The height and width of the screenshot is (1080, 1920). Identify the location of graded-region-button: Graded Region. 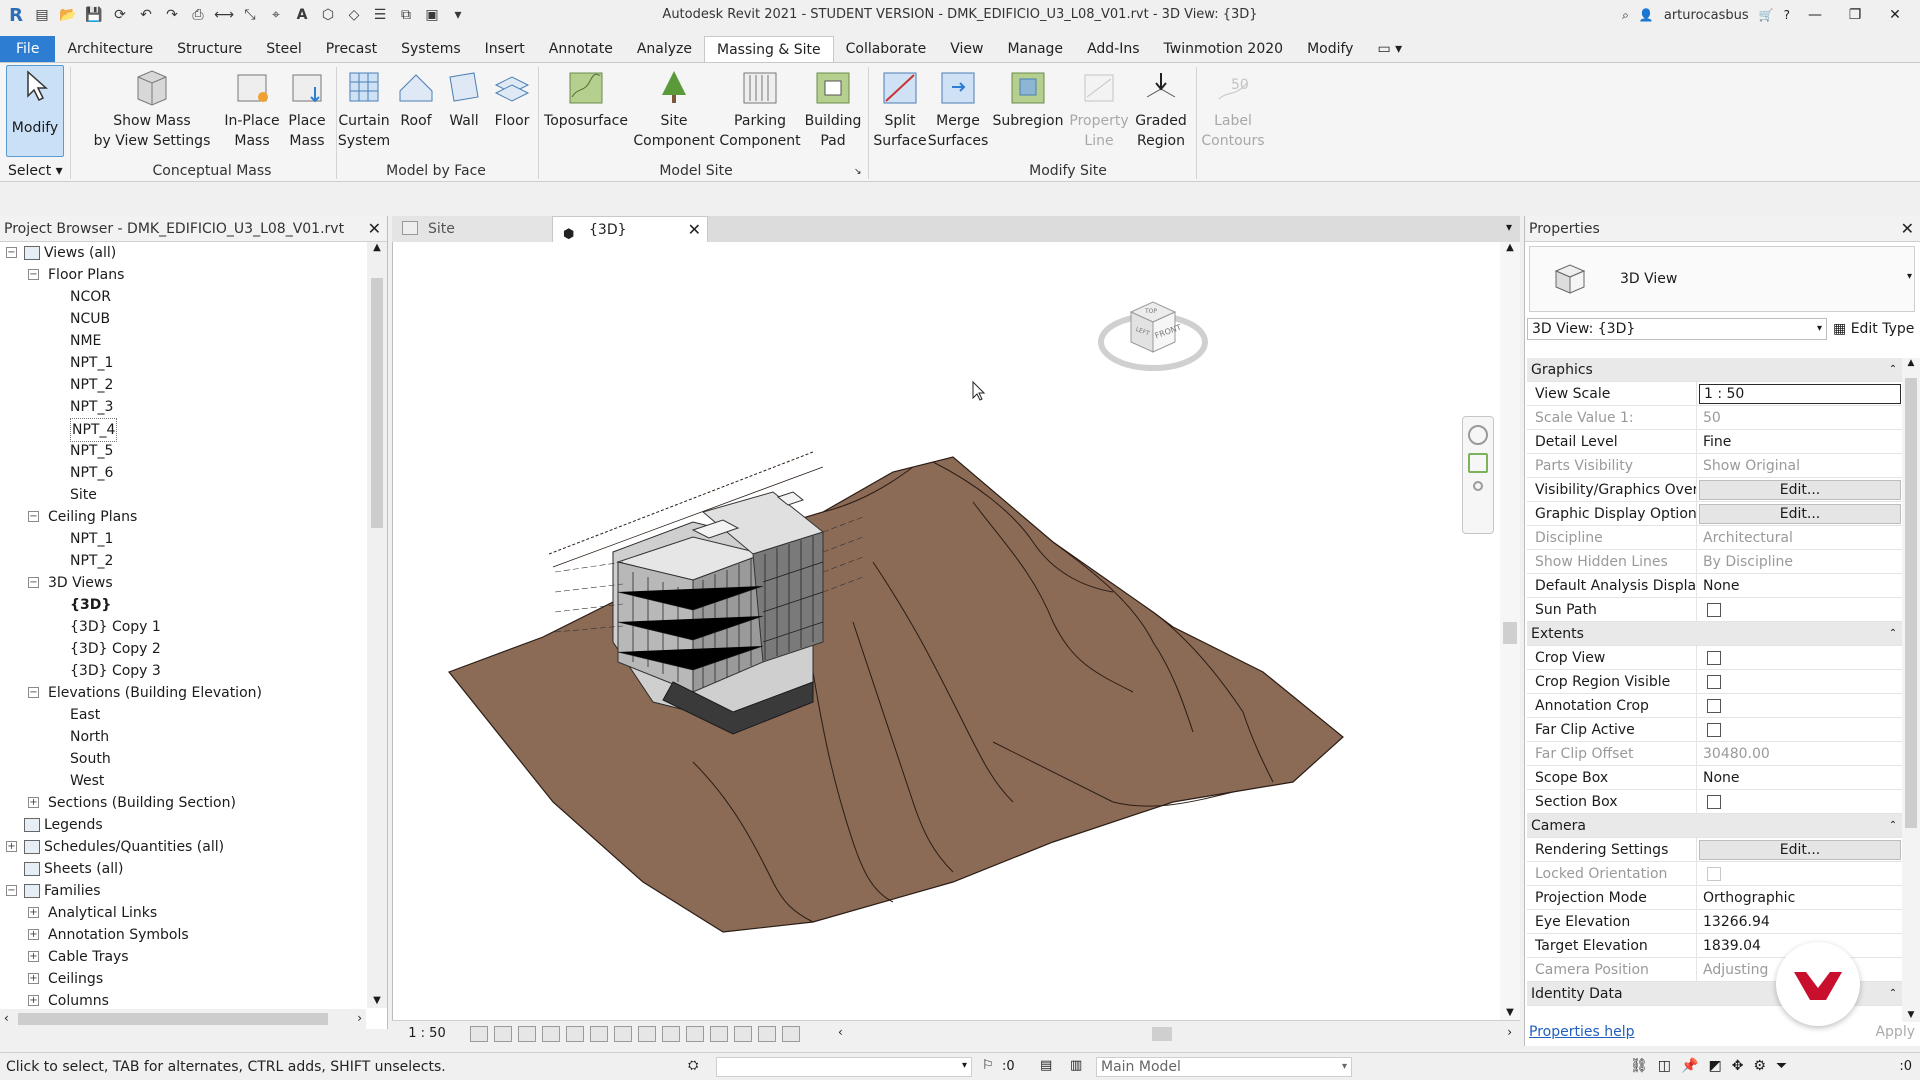
(1161, 109).